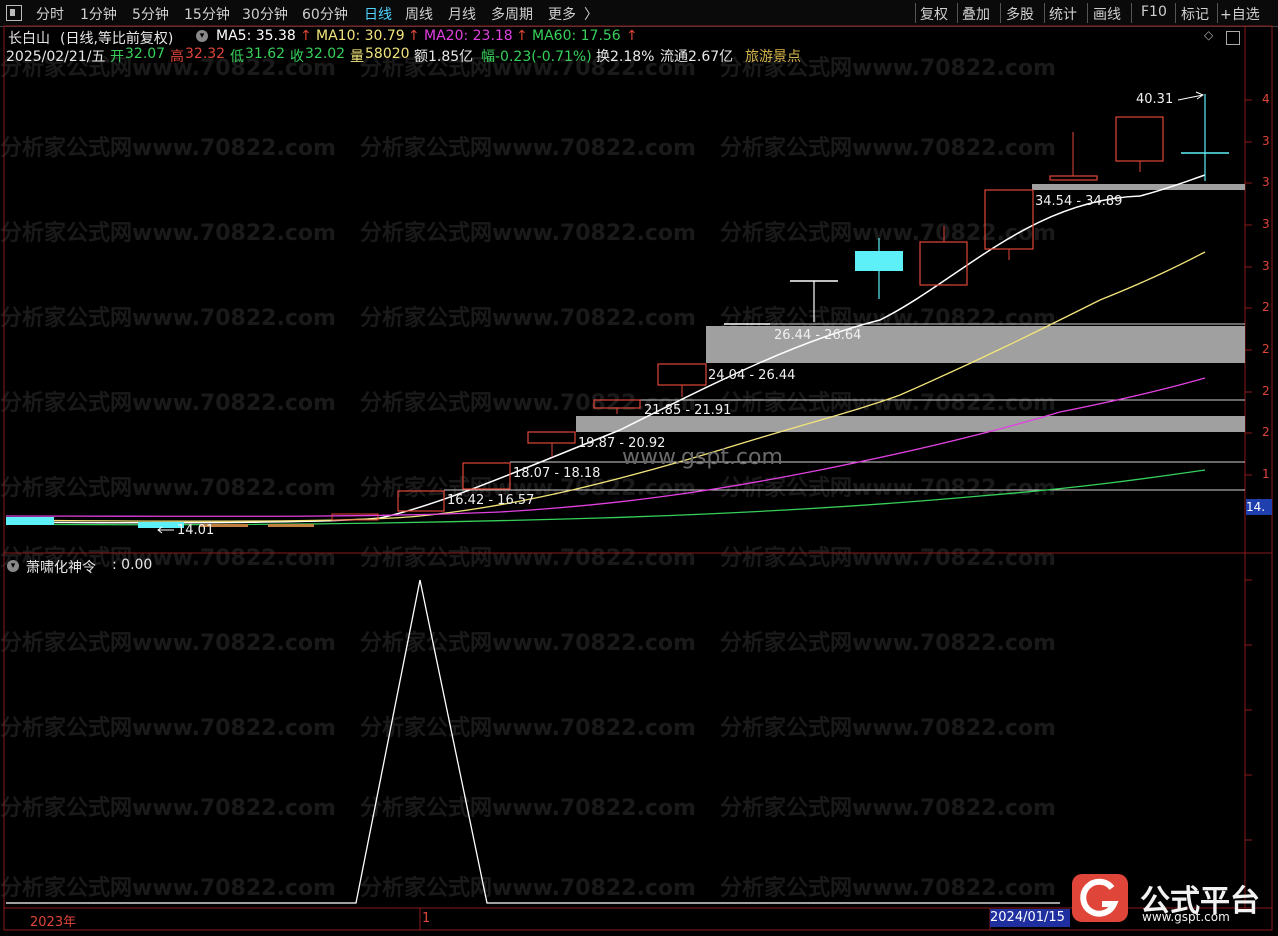 This screenshot has height=936, width=1278. I want to click on time-axis-label: 1, so click(426, 918).